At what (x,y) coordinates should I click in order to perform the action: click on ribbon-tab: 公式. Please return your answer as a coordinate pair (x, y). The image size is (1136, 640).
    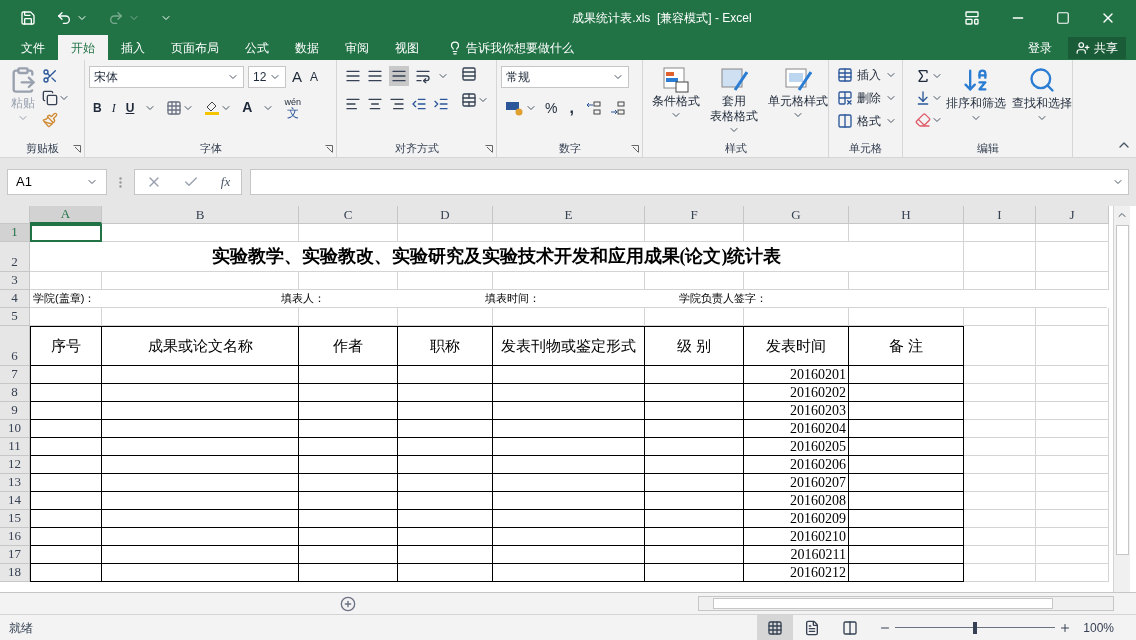
    Looking at the image, I should click on (257, 47).